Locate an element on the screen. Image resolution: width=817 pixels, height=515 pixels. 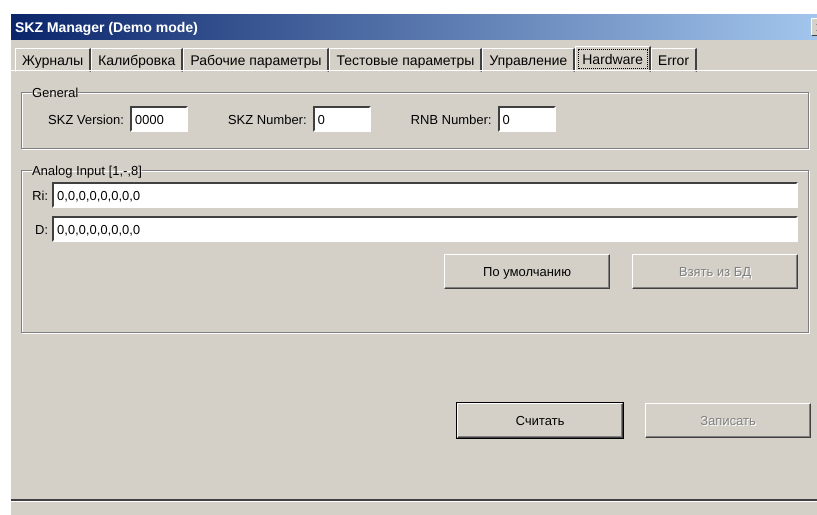
tab: Калибровка is located at coordinates (137, 60).